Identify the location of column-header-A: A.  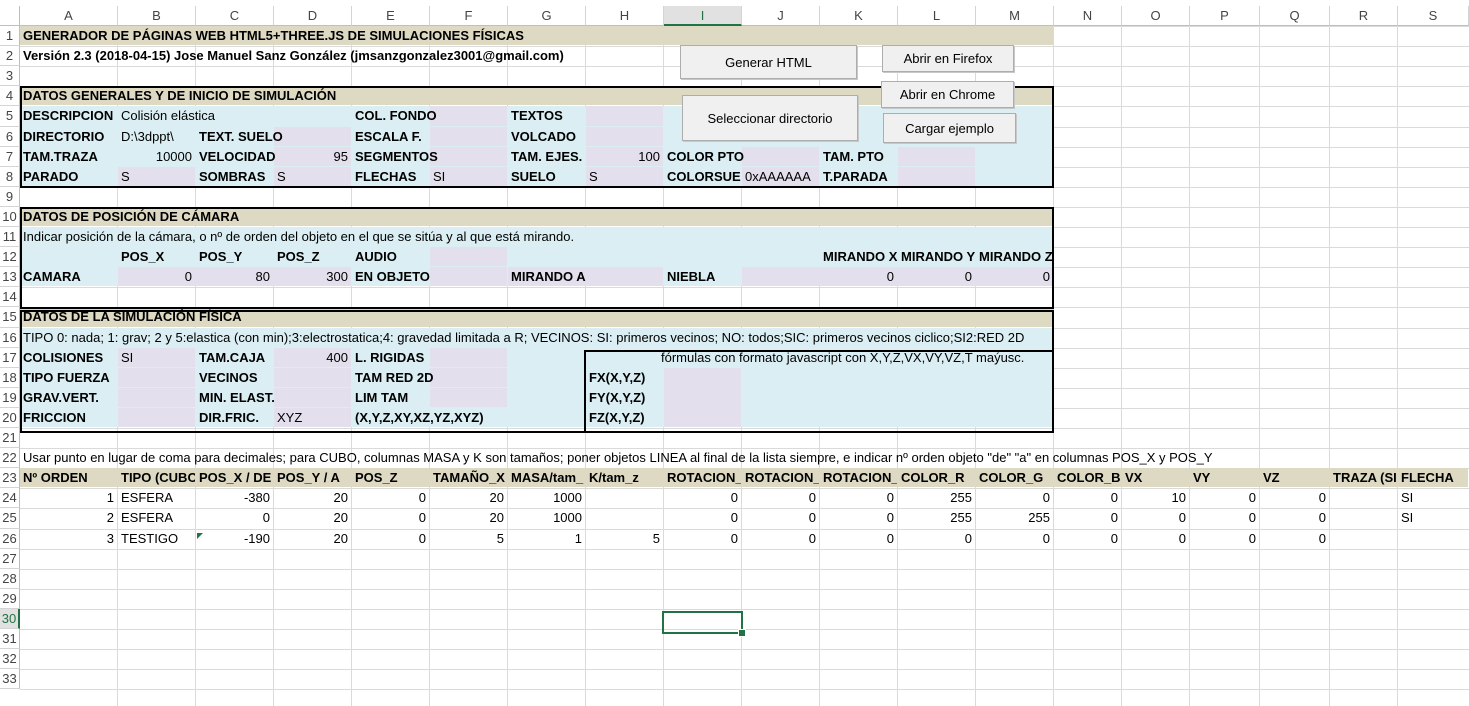
(69, 16).